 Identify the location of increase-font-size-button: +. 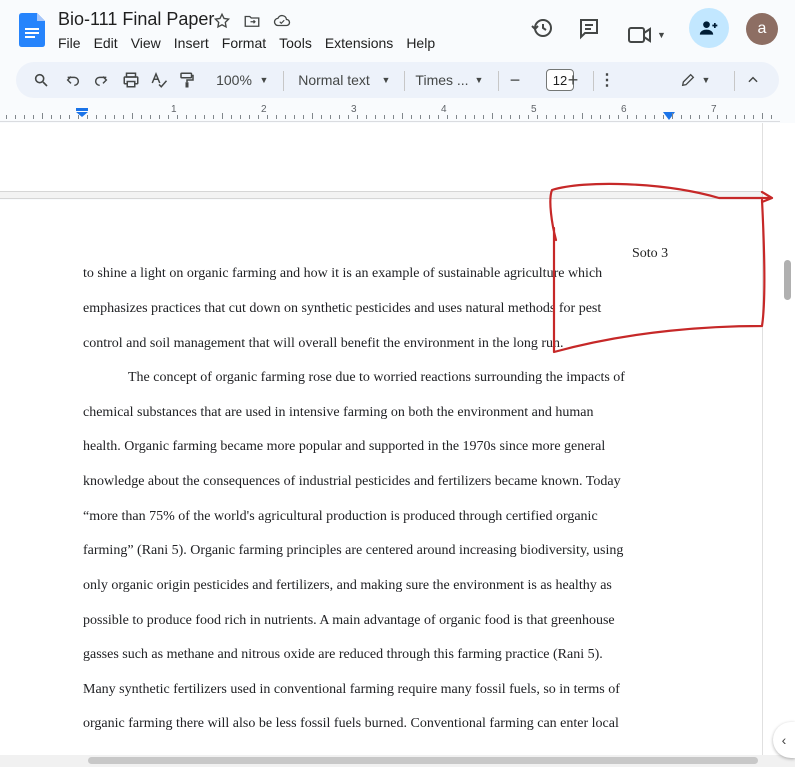
(573, 80).